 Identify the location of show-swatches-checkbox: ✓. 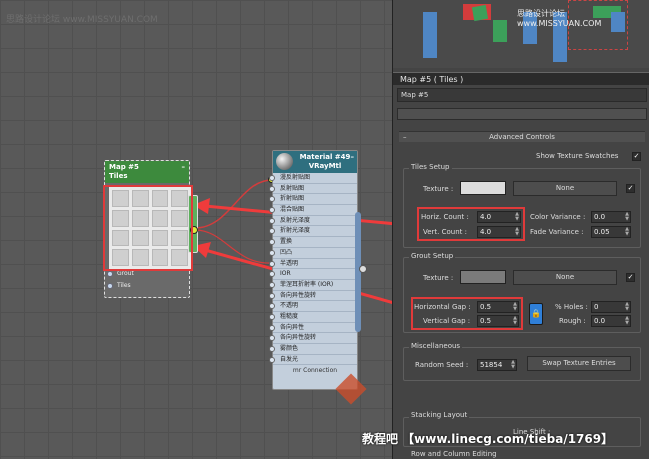
(636, 156).